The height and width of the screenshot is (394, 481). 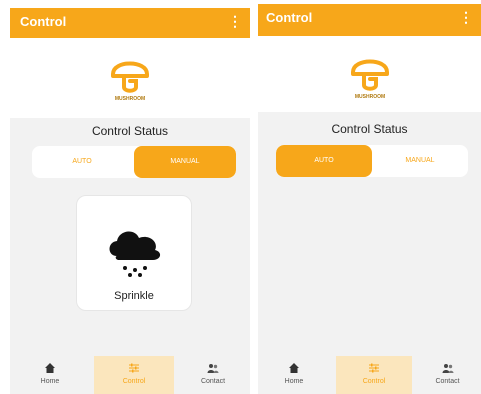 I want to click on sprinkle-label: Sprinkle, so click(x=134, y=296).